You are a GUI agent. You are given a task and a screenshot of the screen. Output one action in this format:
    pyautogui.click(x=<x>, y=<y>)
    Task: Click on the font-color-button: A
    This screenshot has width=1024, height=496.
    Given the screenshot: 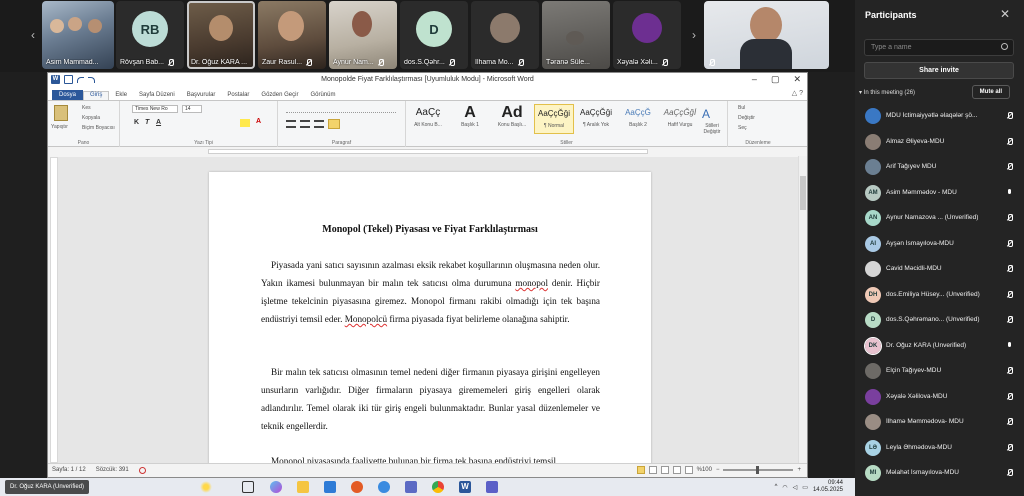 What is the action you would take?
    pyautogui.click(x=258, y=121)
    